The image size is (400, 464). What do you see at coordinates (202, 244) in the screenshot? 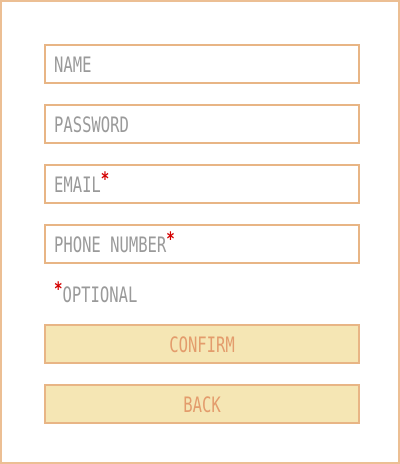
I see `phone-number-field: PHONE NUMBER*` at bounding box center [202, 244].